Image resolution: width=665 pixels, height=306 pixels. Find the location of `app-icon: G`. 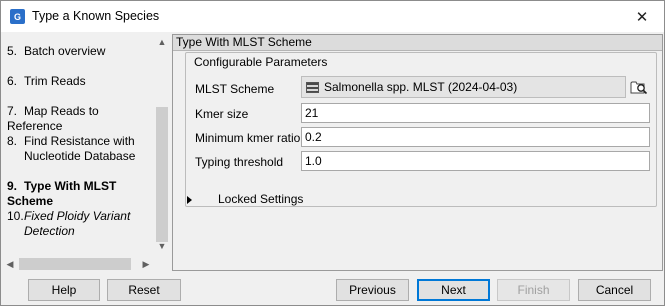

app-icon: G is located at coordinates (17, 16).